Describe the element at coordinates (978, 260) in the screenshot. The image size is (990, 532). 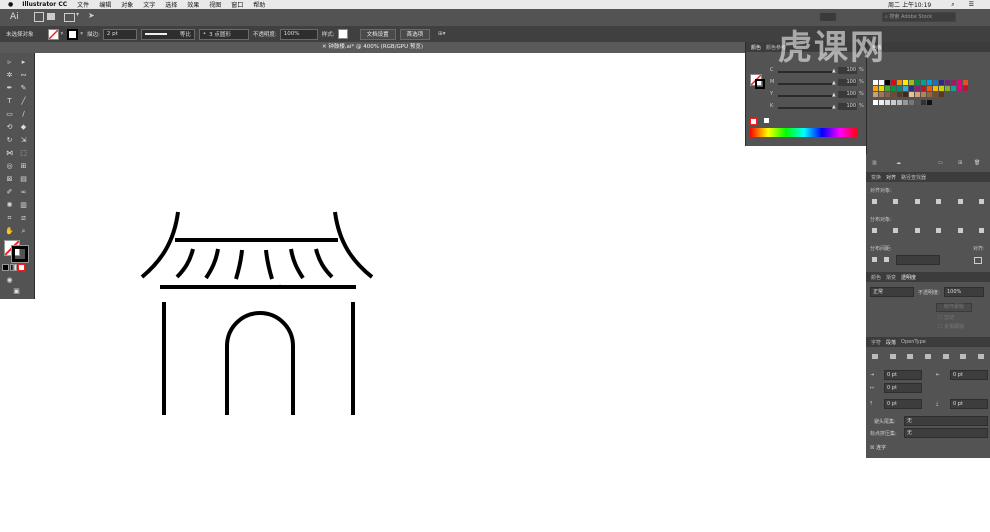
I see `align-to-selection-icon` at that location.